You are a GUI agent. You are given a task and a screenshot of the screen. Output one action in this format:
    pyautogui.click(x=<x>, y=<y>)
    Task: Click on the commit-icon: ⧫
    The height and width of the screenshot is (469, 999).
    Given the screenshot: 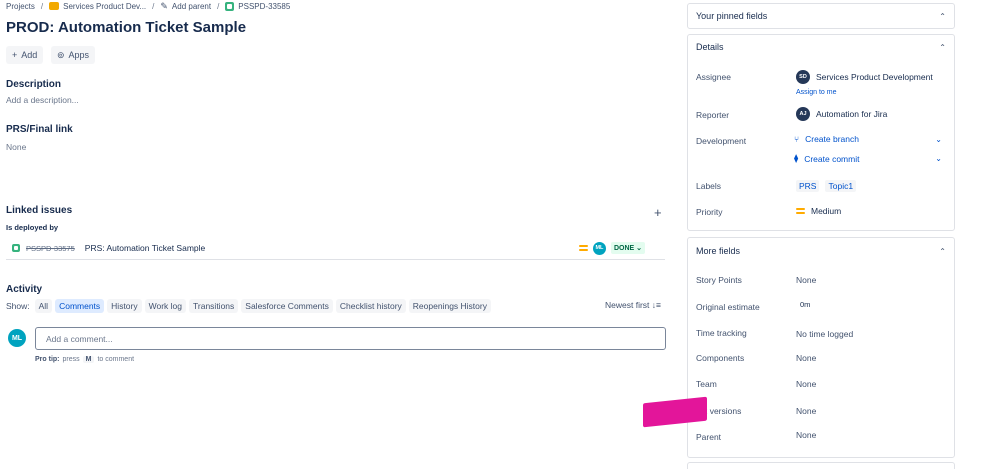 What is the action you would take?
    pyautogui.click(x=796, y=158)
    